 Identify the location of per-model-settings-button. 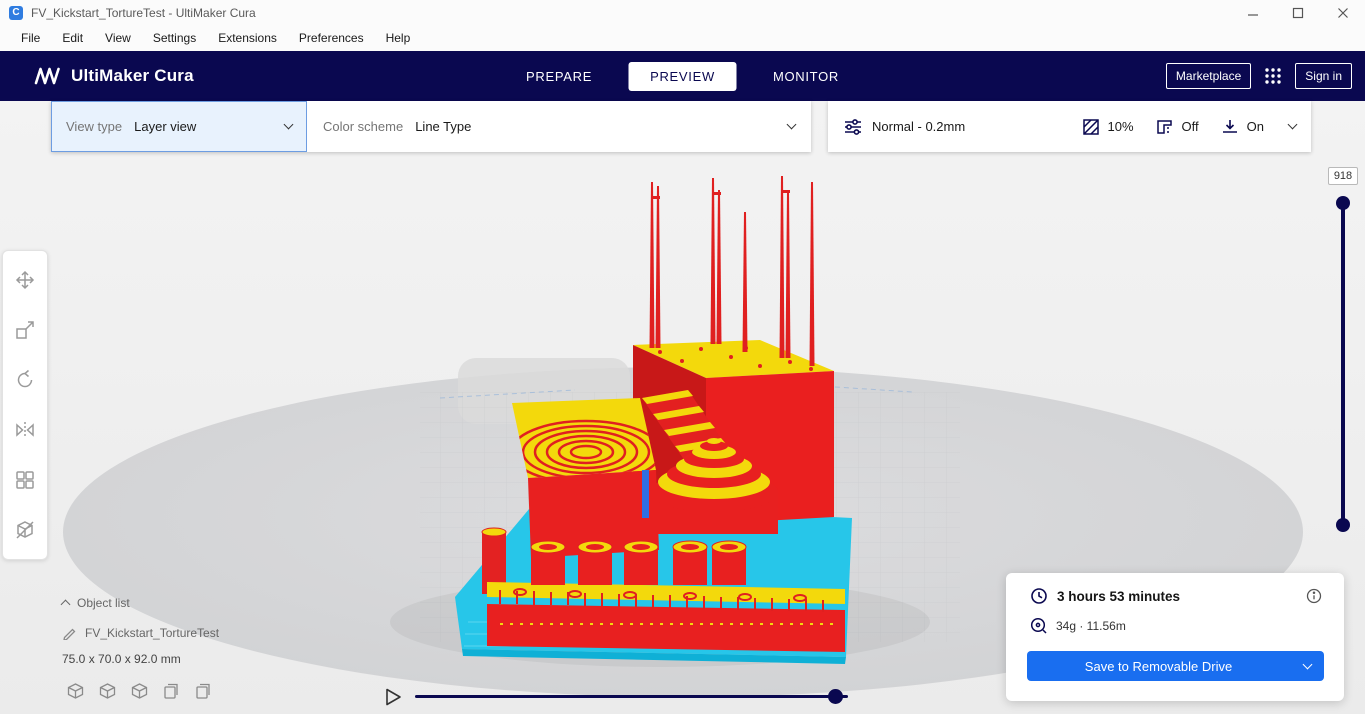
(25, 480).